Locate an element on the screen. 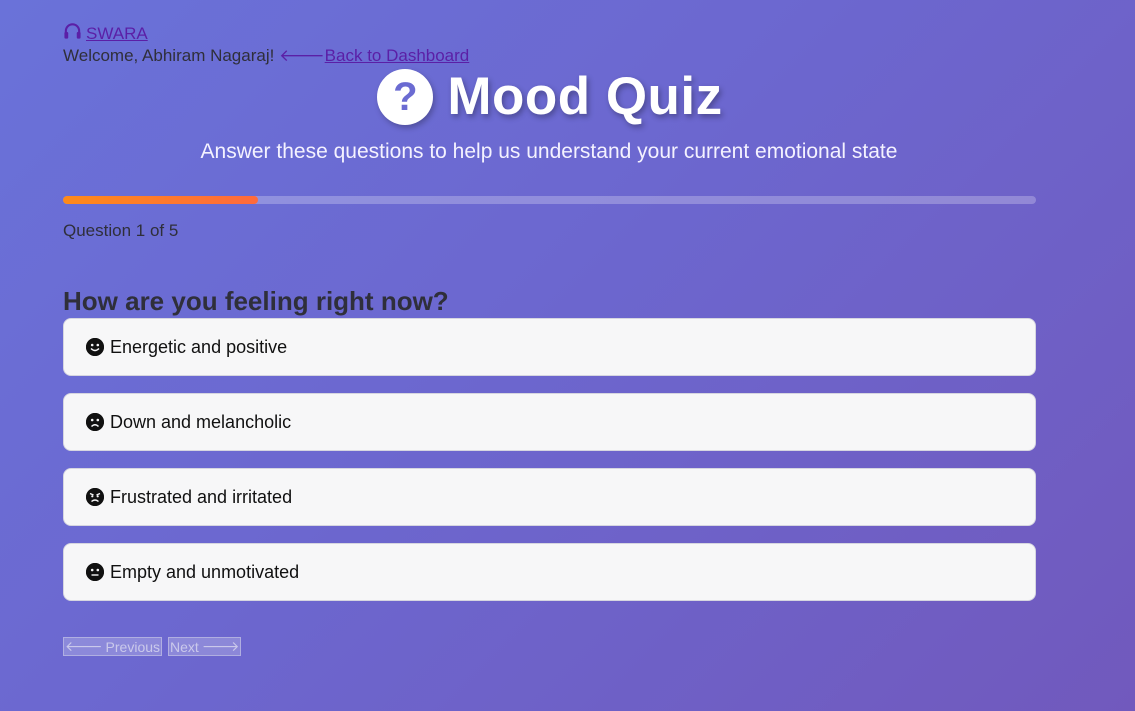 Image resolution: width=1135 pixels, height=711 pixels. smiling-face-icon is located at coordinates (95, 347).